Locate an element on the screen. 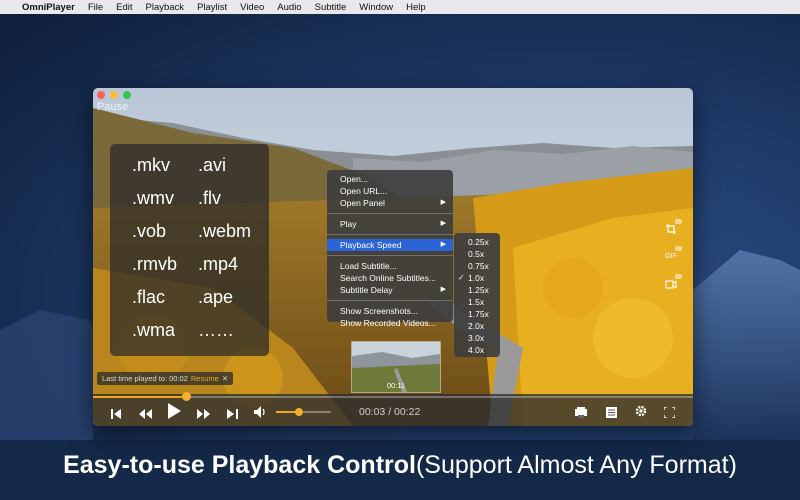 The image size is (800, 500). screenshot-icon is located at coordinates (581, 412).